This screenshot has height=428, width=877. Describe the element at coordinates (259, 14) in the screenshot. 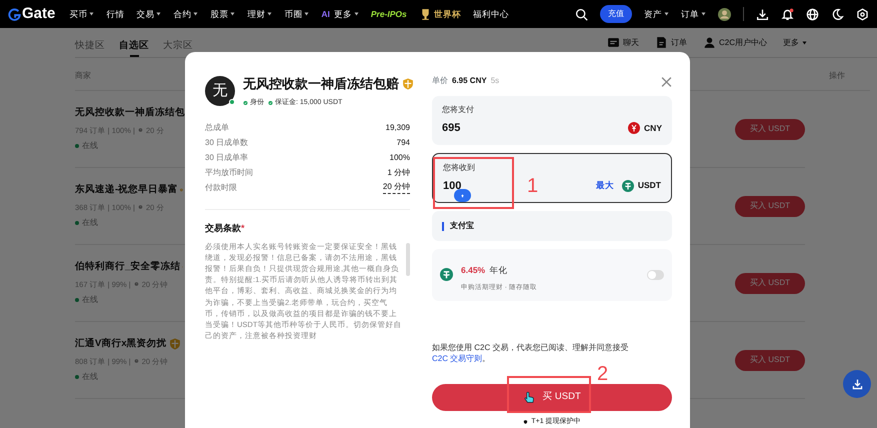

I see `nav-menu-item: 理财` at that location.